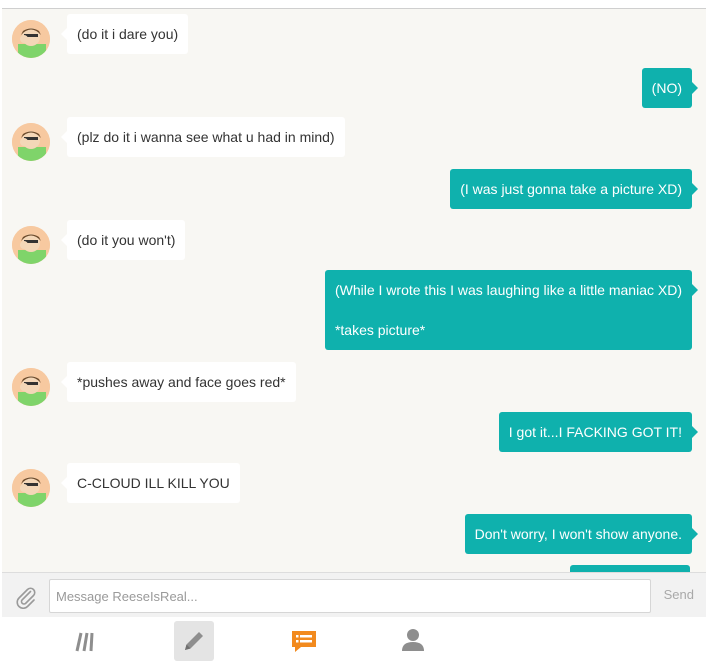 This screenshot has height=666, width=706. Describe the element at coordinates (194, 641) in the screenshot. I see `pencil-icon` at that location.